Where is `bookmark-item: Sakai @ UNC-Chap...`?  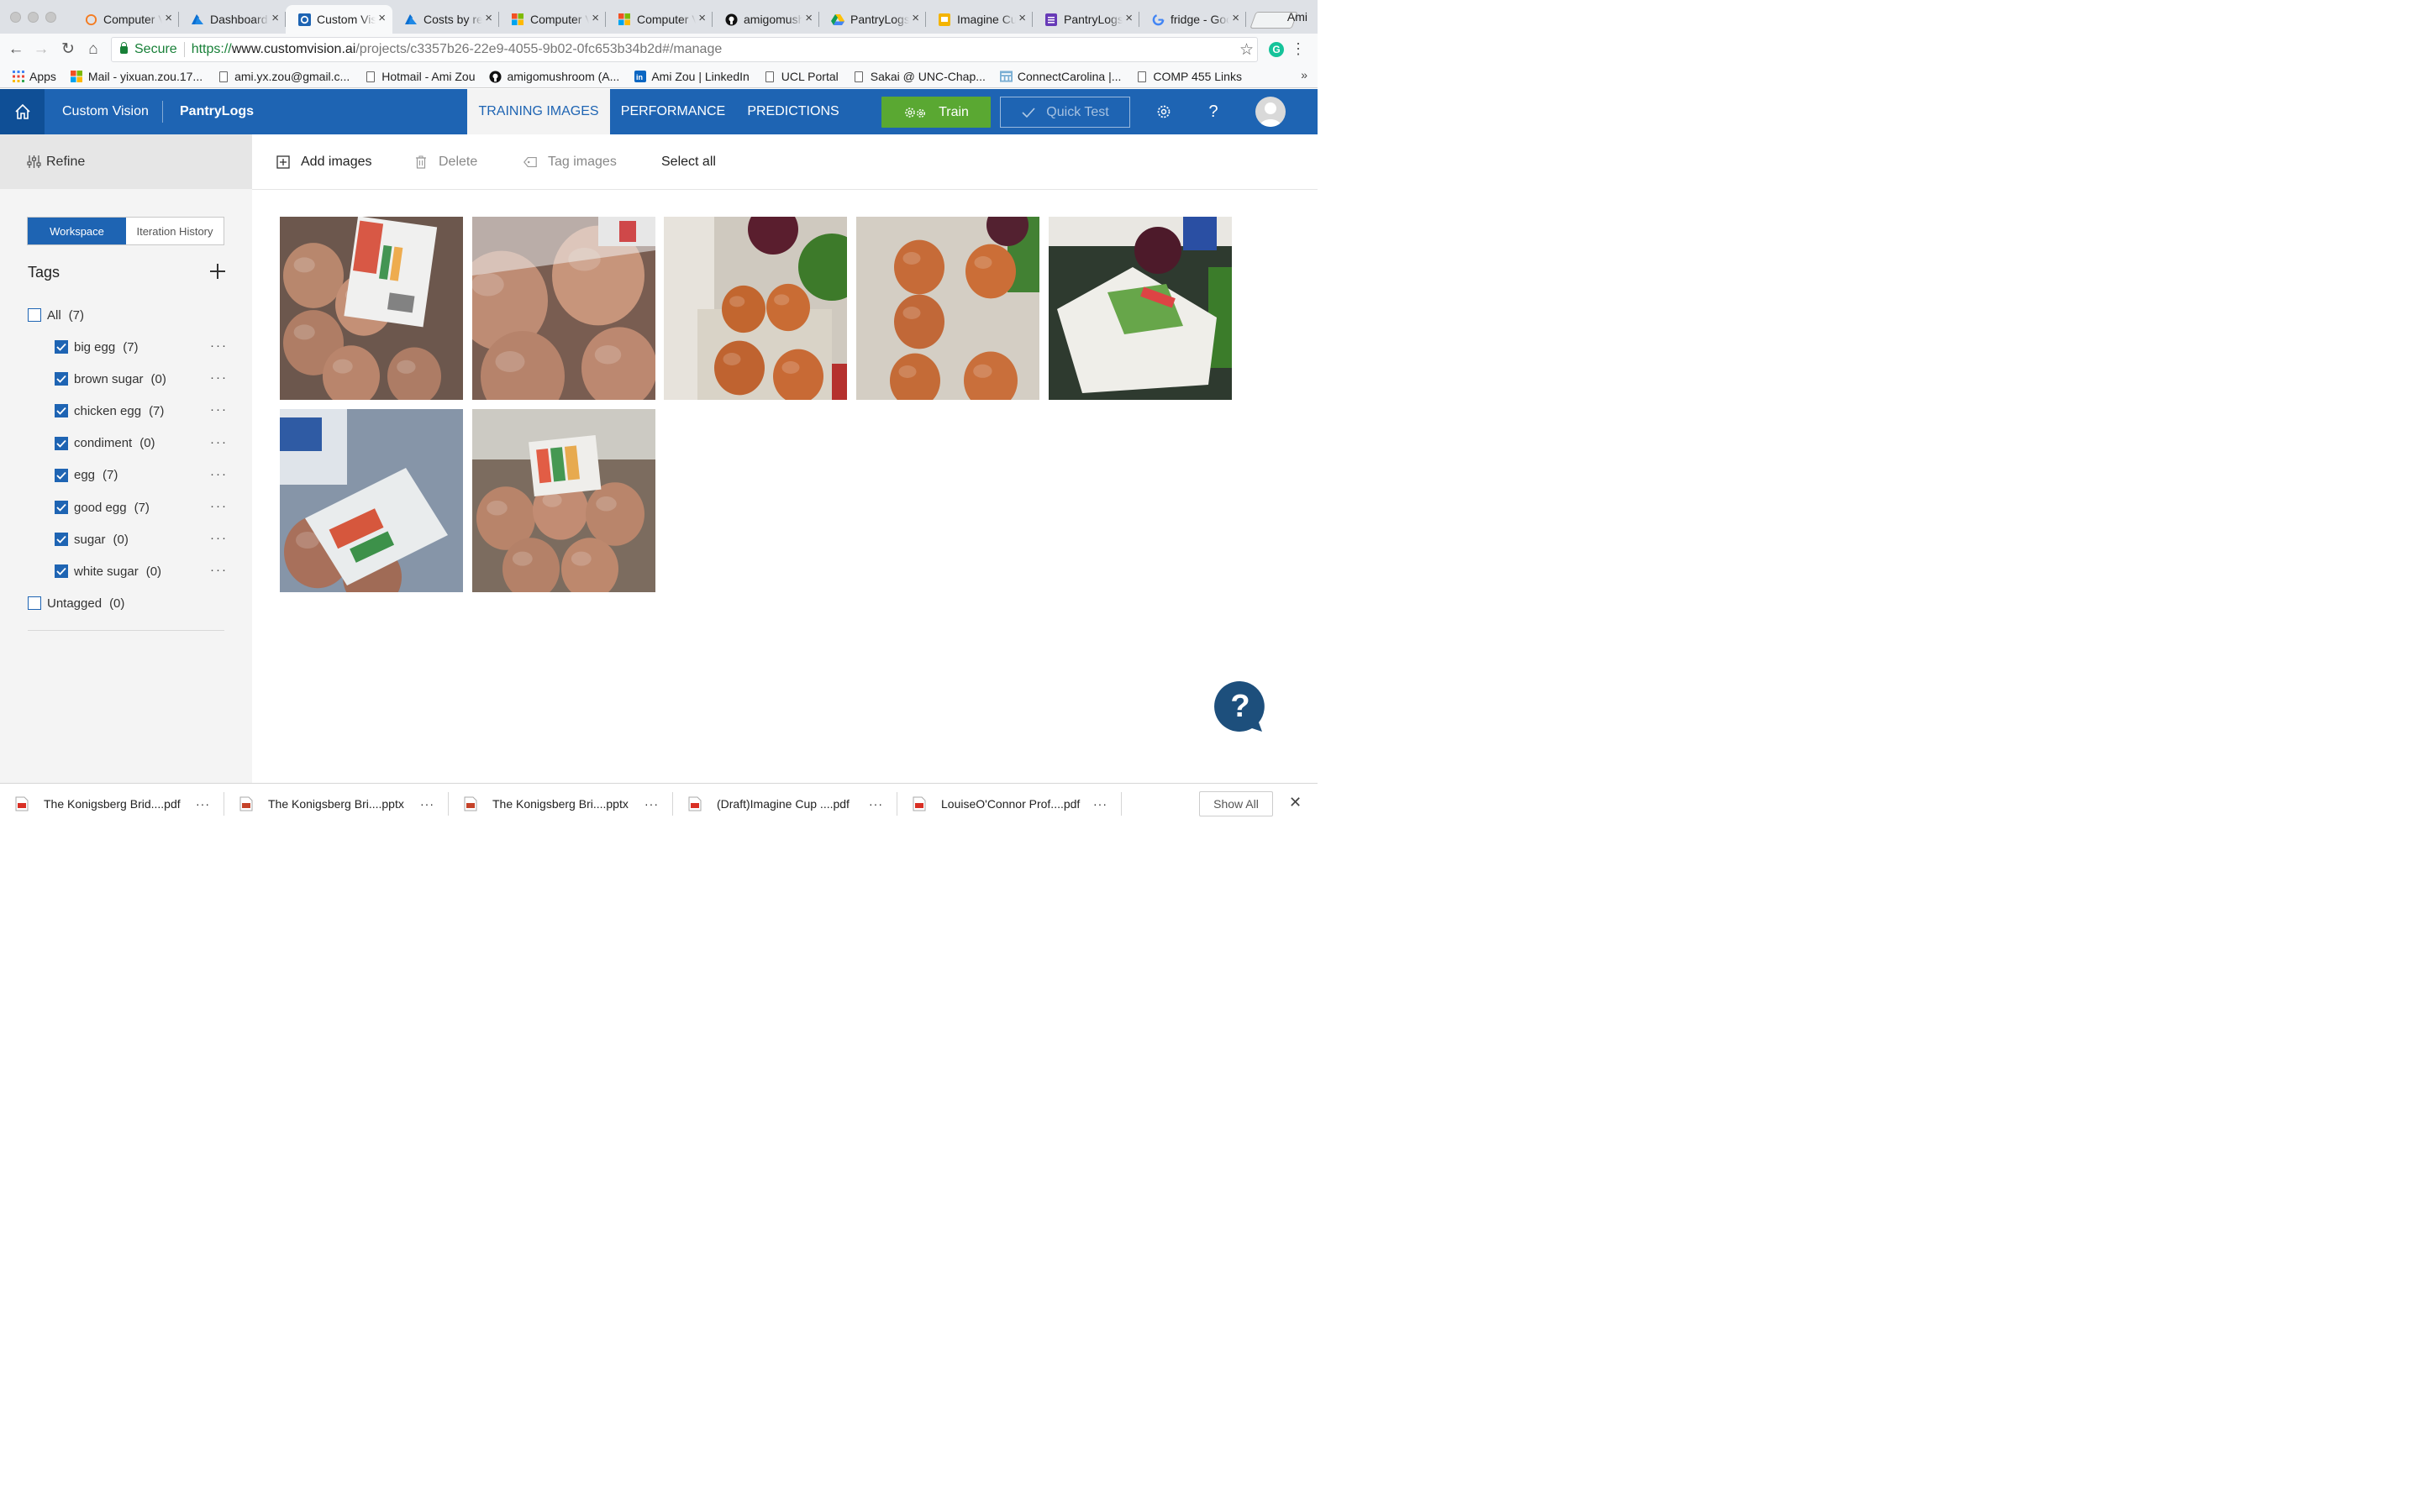
bookmark-item: Sakai @ UNC-Chap... is located at coordinates (920, 76).